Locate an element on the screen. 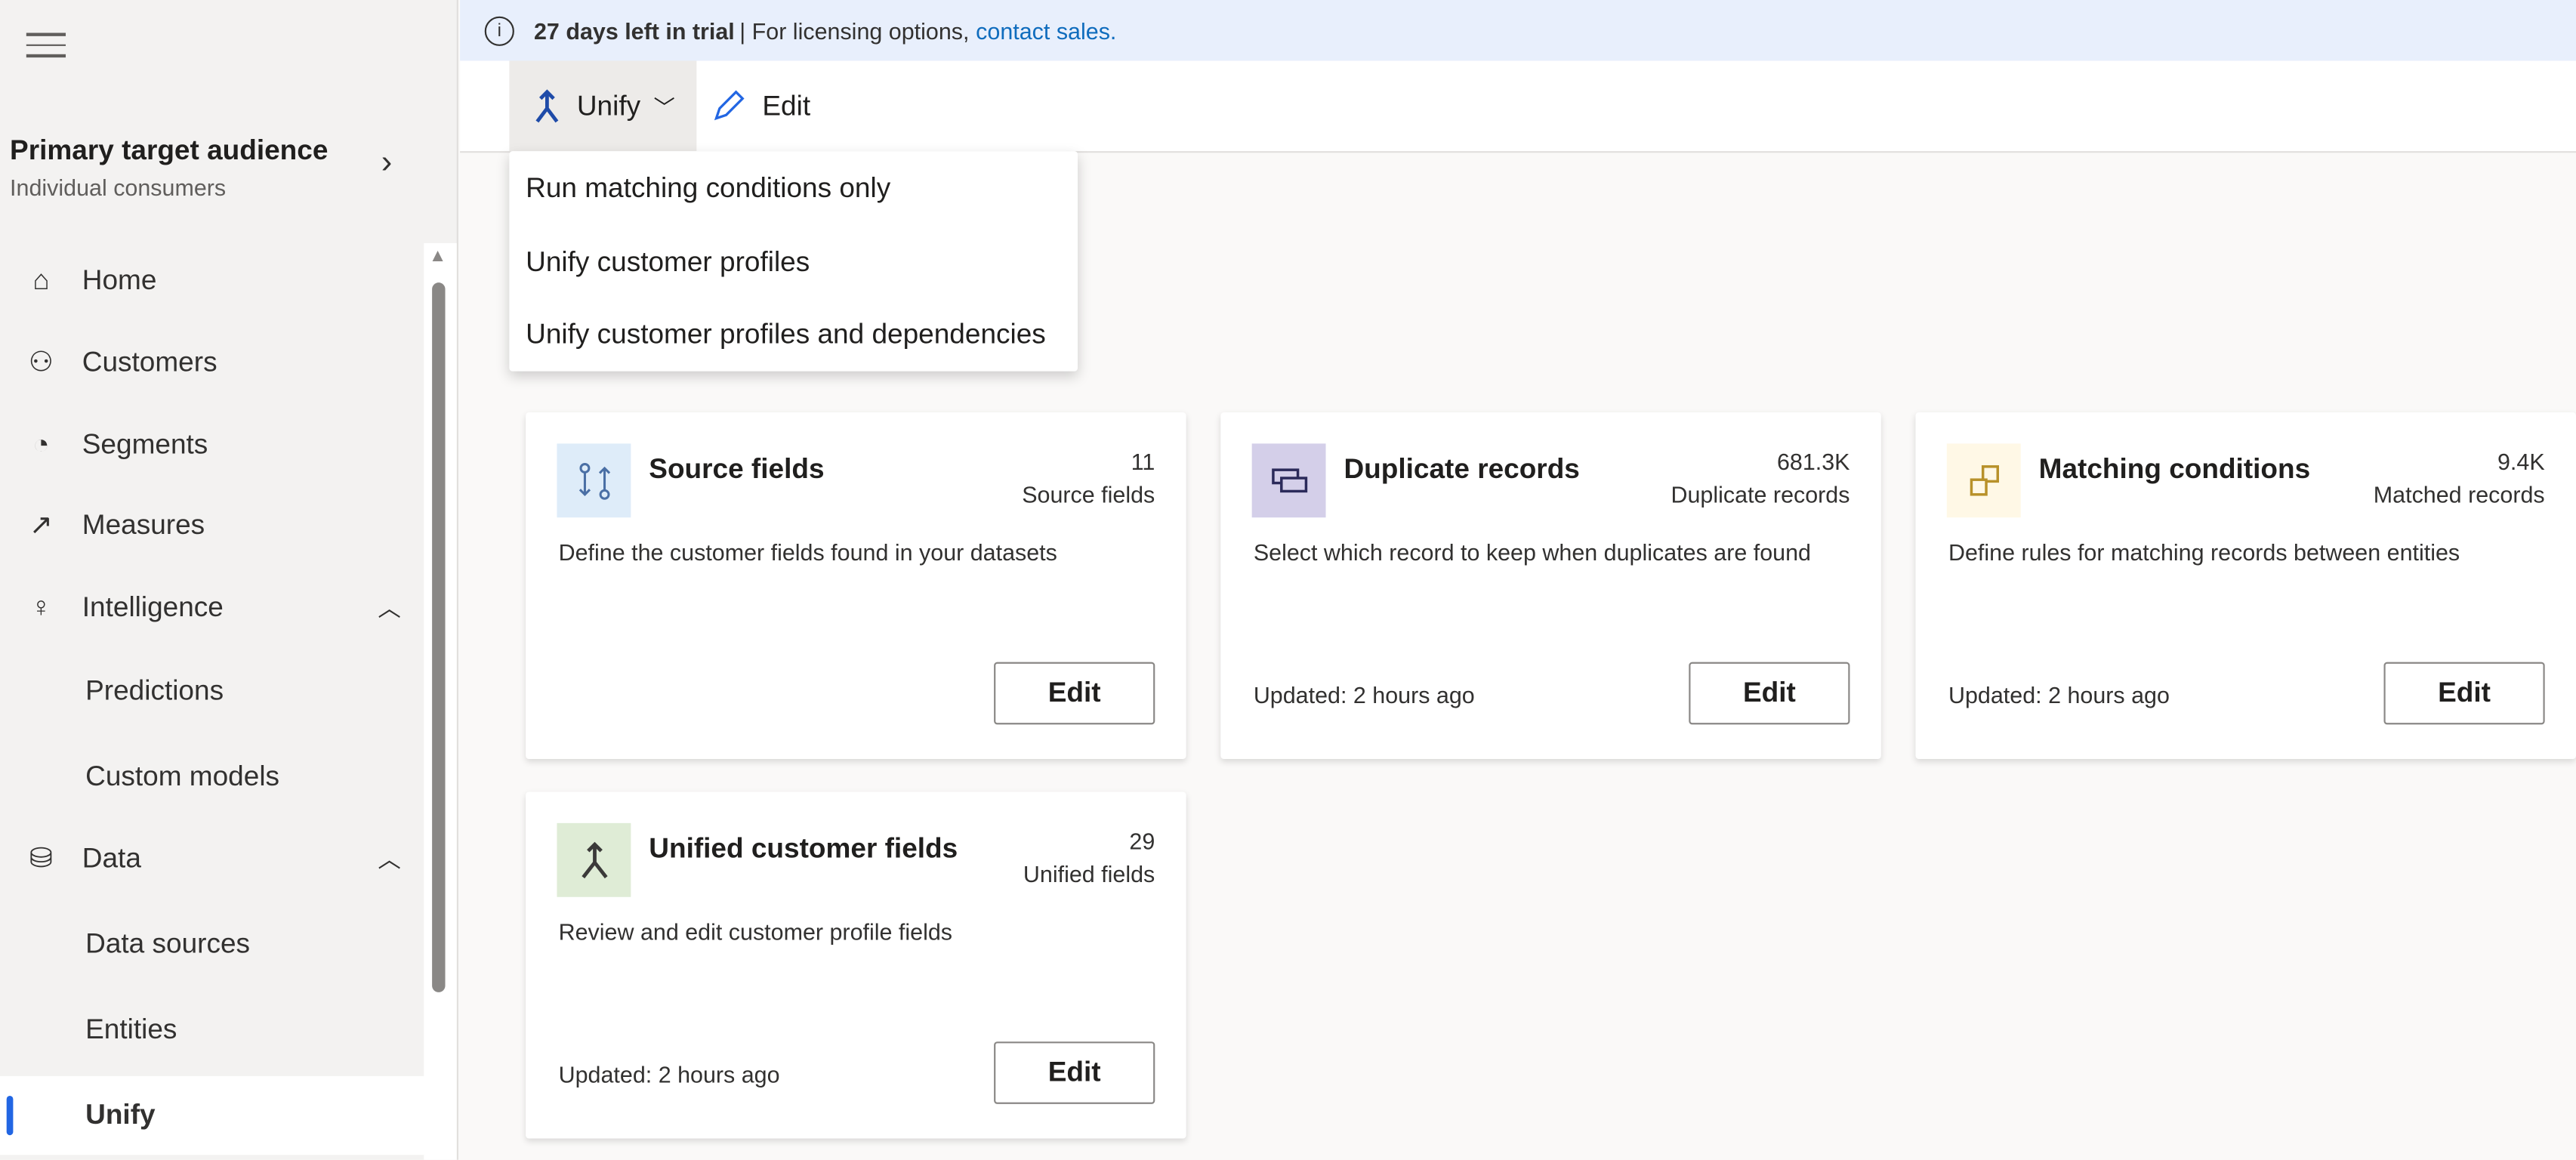 The width and height of the screenshot is (2576, 1160). audience-subtitle: Individual consumers is located at coordinates (118, 187).